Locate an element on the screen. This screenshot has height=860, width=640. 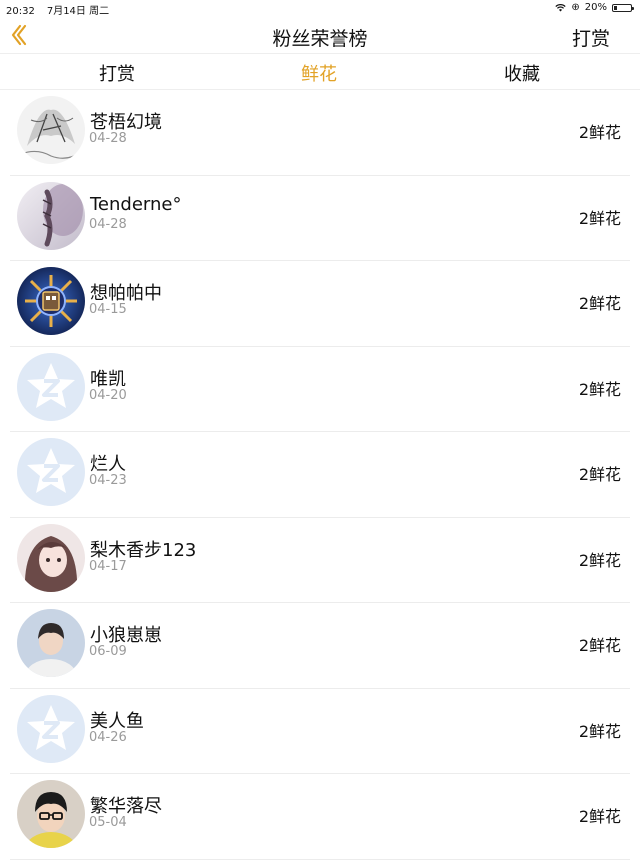
anime-girl-avatar is located at coordinates (51, 557).